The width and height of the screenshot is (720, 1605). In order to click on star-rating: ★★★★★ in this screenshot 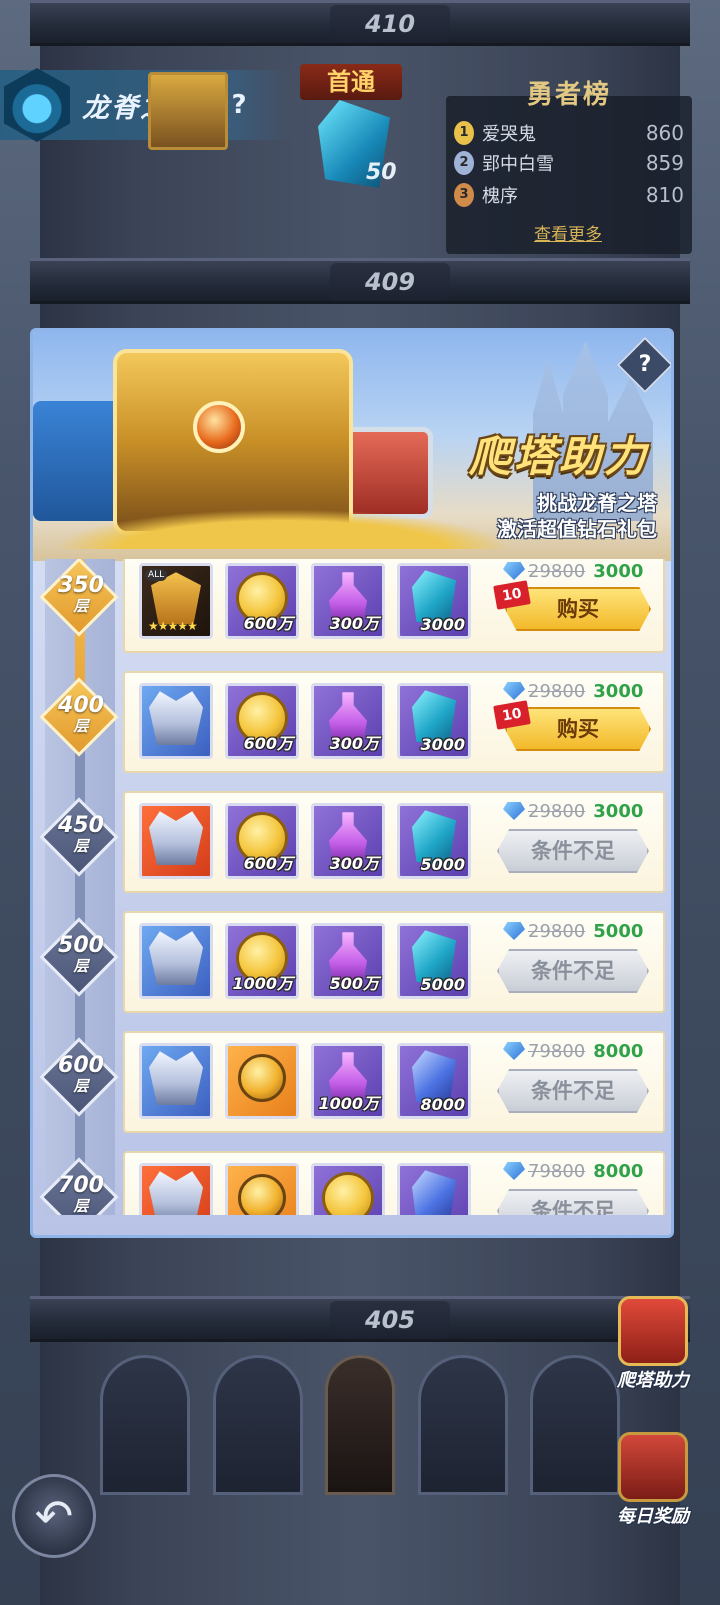, I will do `click(173, 626)`.